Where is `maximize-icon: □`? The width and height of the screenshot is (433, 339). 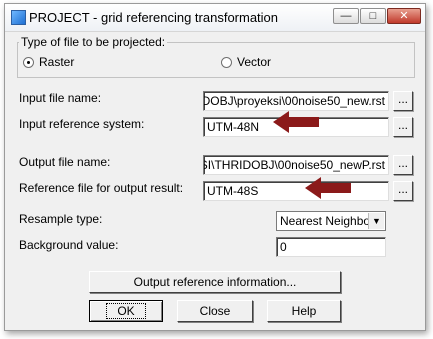
maximize-icon: □ is located at coordinates (373, 16).